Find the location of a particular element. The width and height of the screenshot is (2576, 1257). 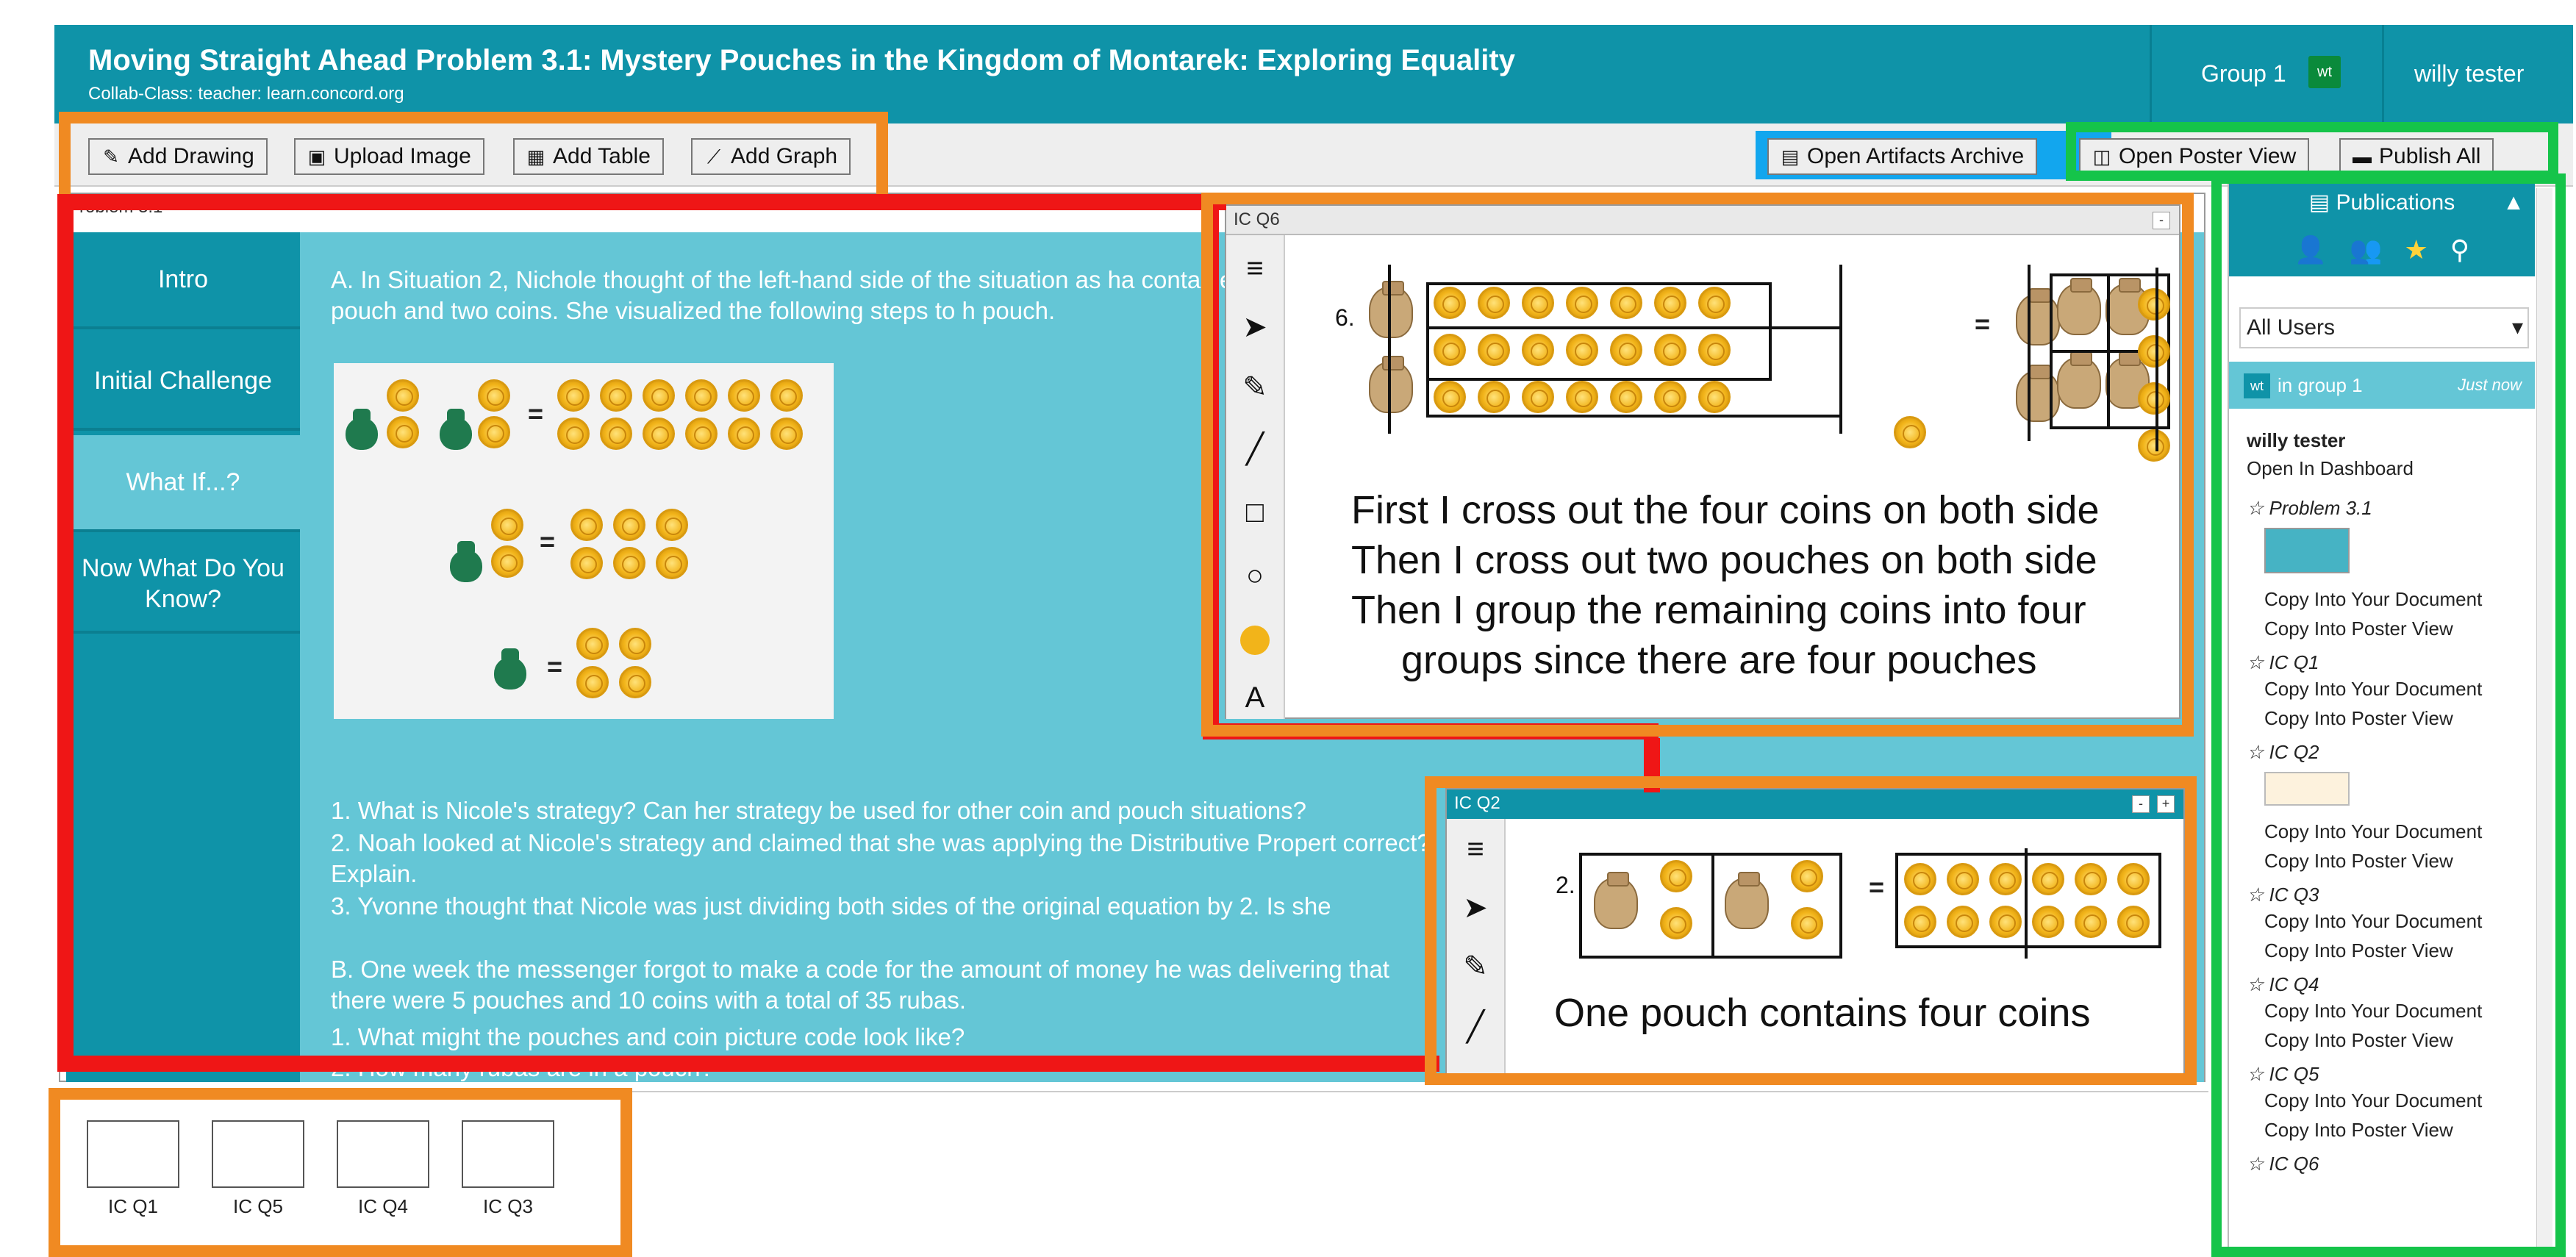

publications-header: ▤ Publications ▲ is located at coordinates (2382, 202).